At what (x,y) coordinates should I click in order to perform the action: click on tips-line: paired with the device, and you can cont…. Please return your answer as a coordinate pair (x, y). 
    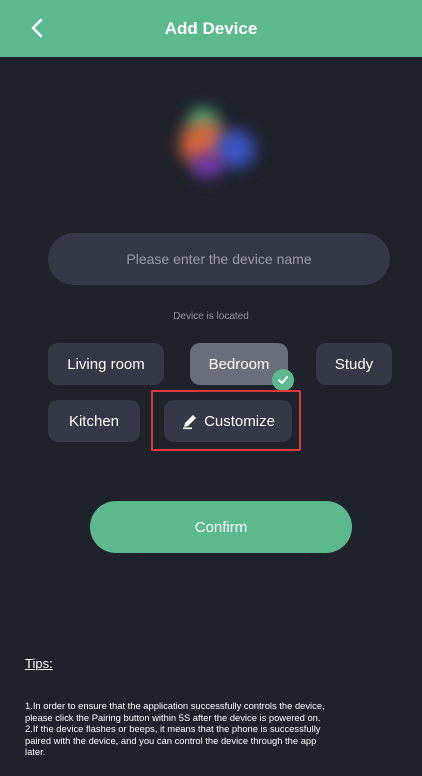
    Looking at the image, I should click on (171, 740).